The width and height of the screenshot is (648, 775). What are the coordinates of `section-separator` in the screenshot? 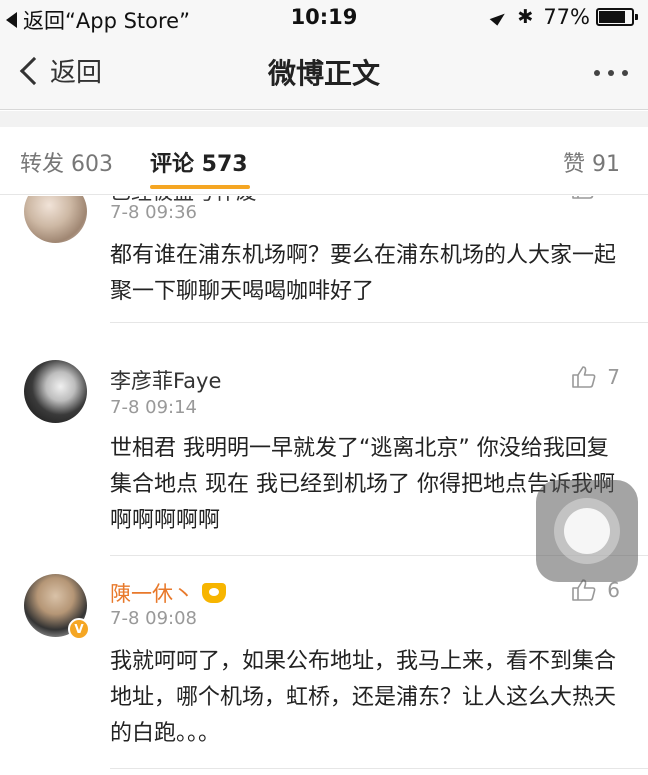 It's located at (324, 119).